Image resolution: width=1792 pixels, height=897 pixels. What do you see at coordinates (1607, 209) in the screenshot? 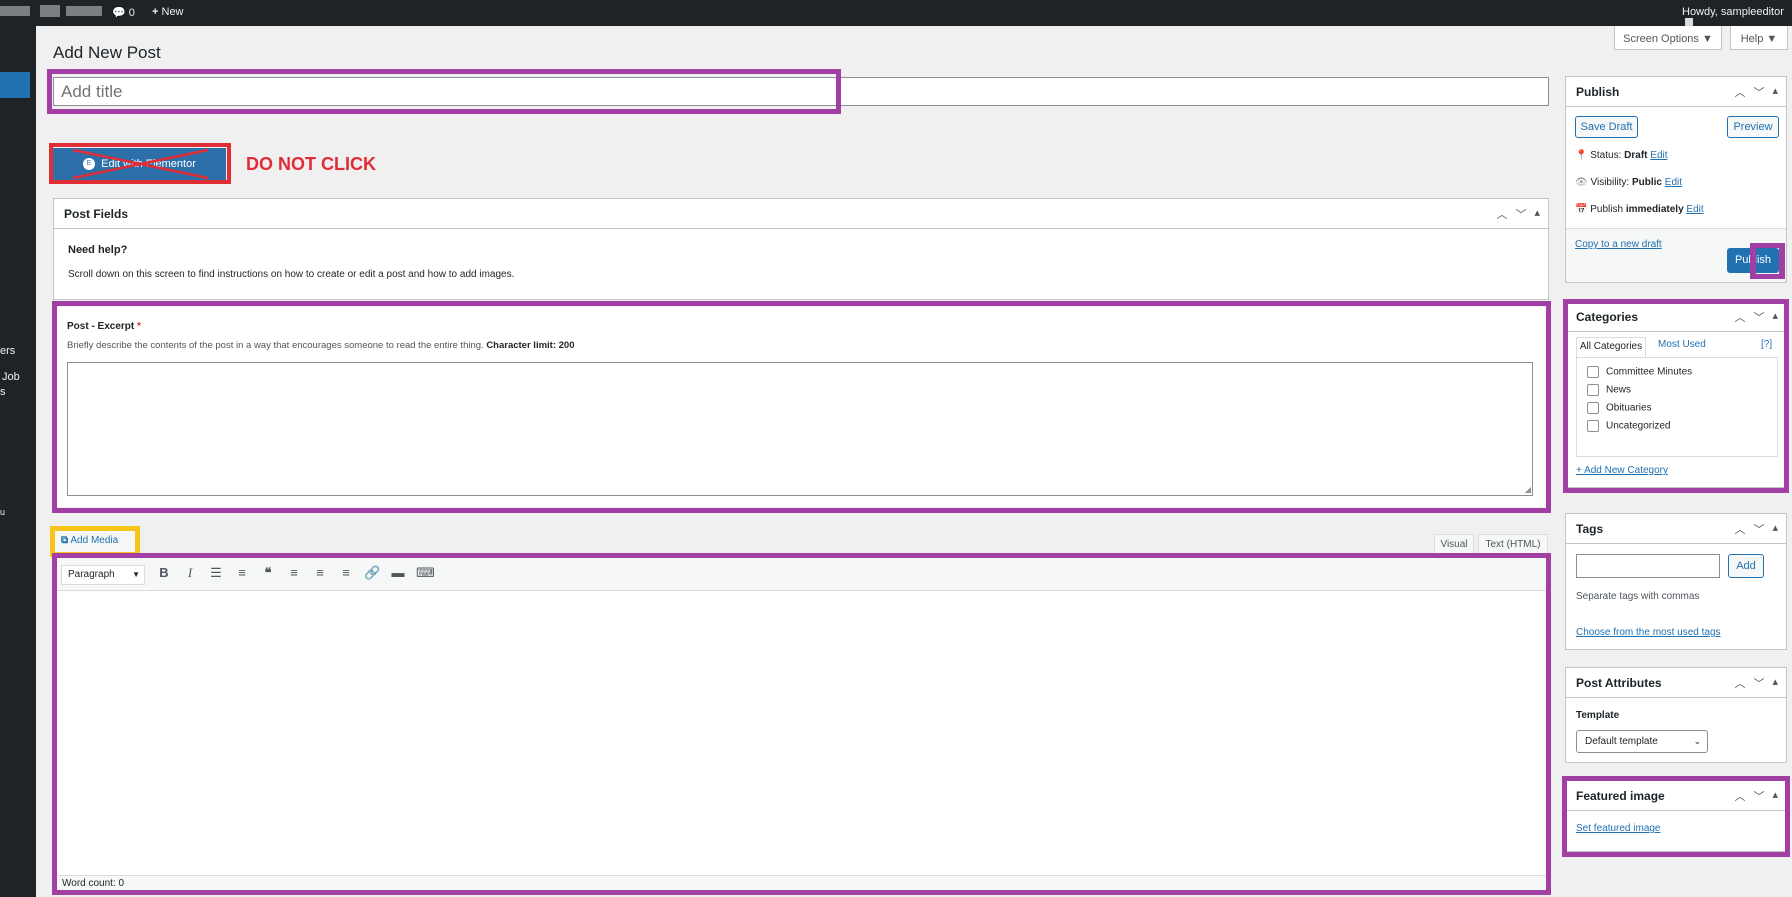
I see `publish-time-label: Publish` at bounding box center [1607, 209].